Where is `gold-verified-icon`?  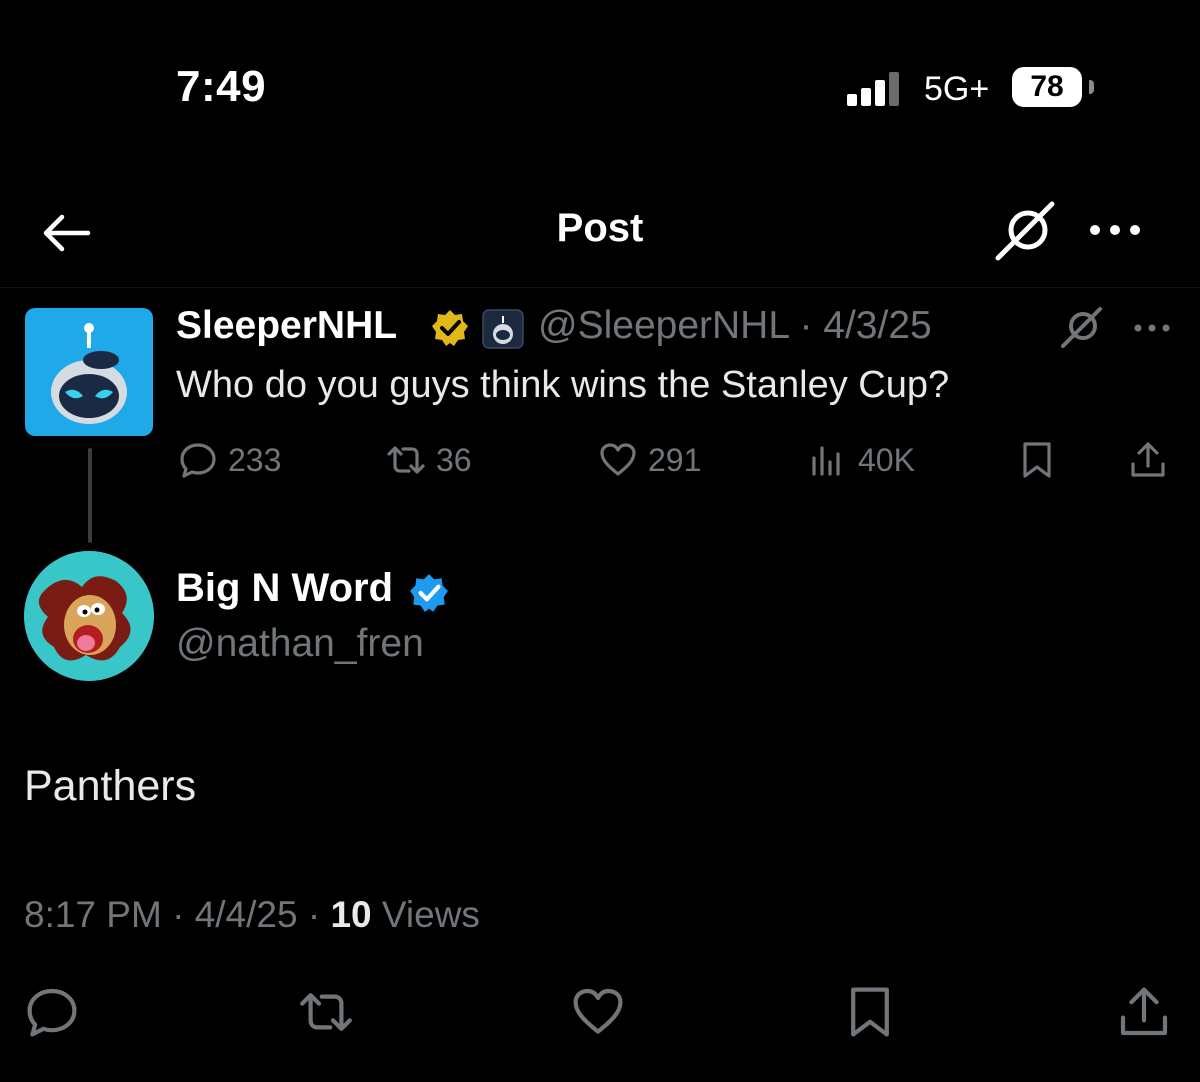 gold-verified-icon is located at coordinates (450, 328).